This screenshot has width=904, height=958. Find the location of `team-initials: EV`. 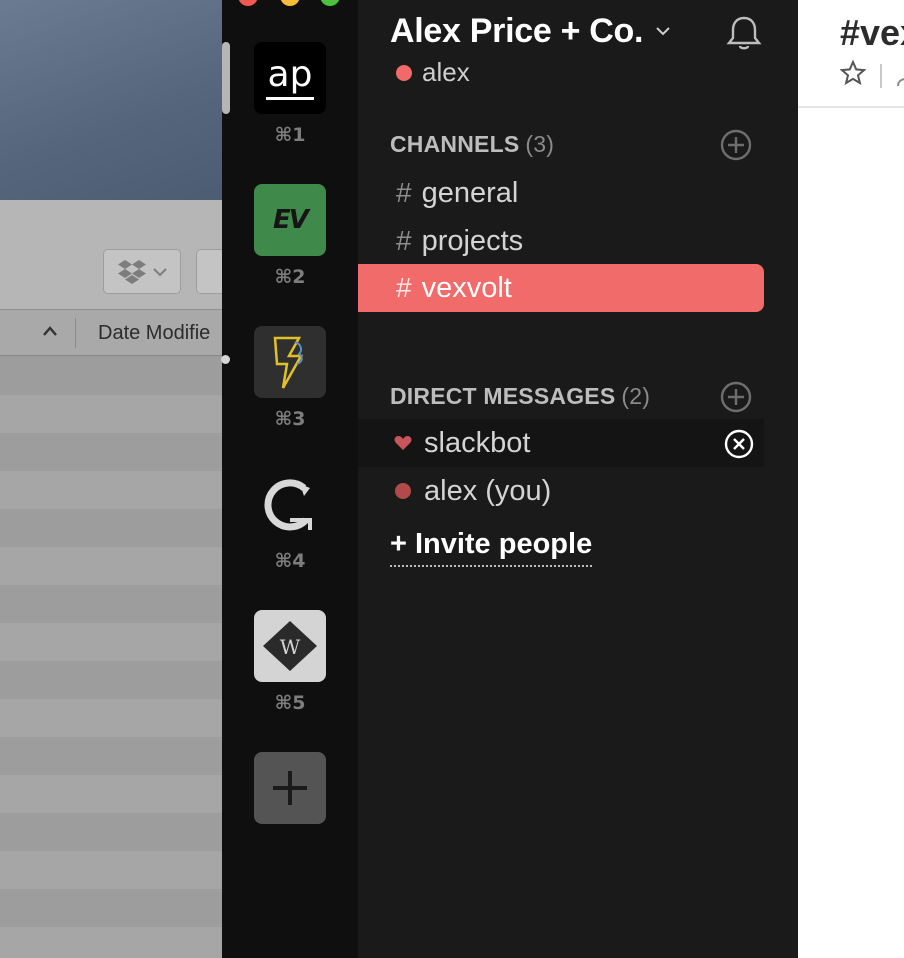

team-initials: EV is located at coordinates (291, 220).